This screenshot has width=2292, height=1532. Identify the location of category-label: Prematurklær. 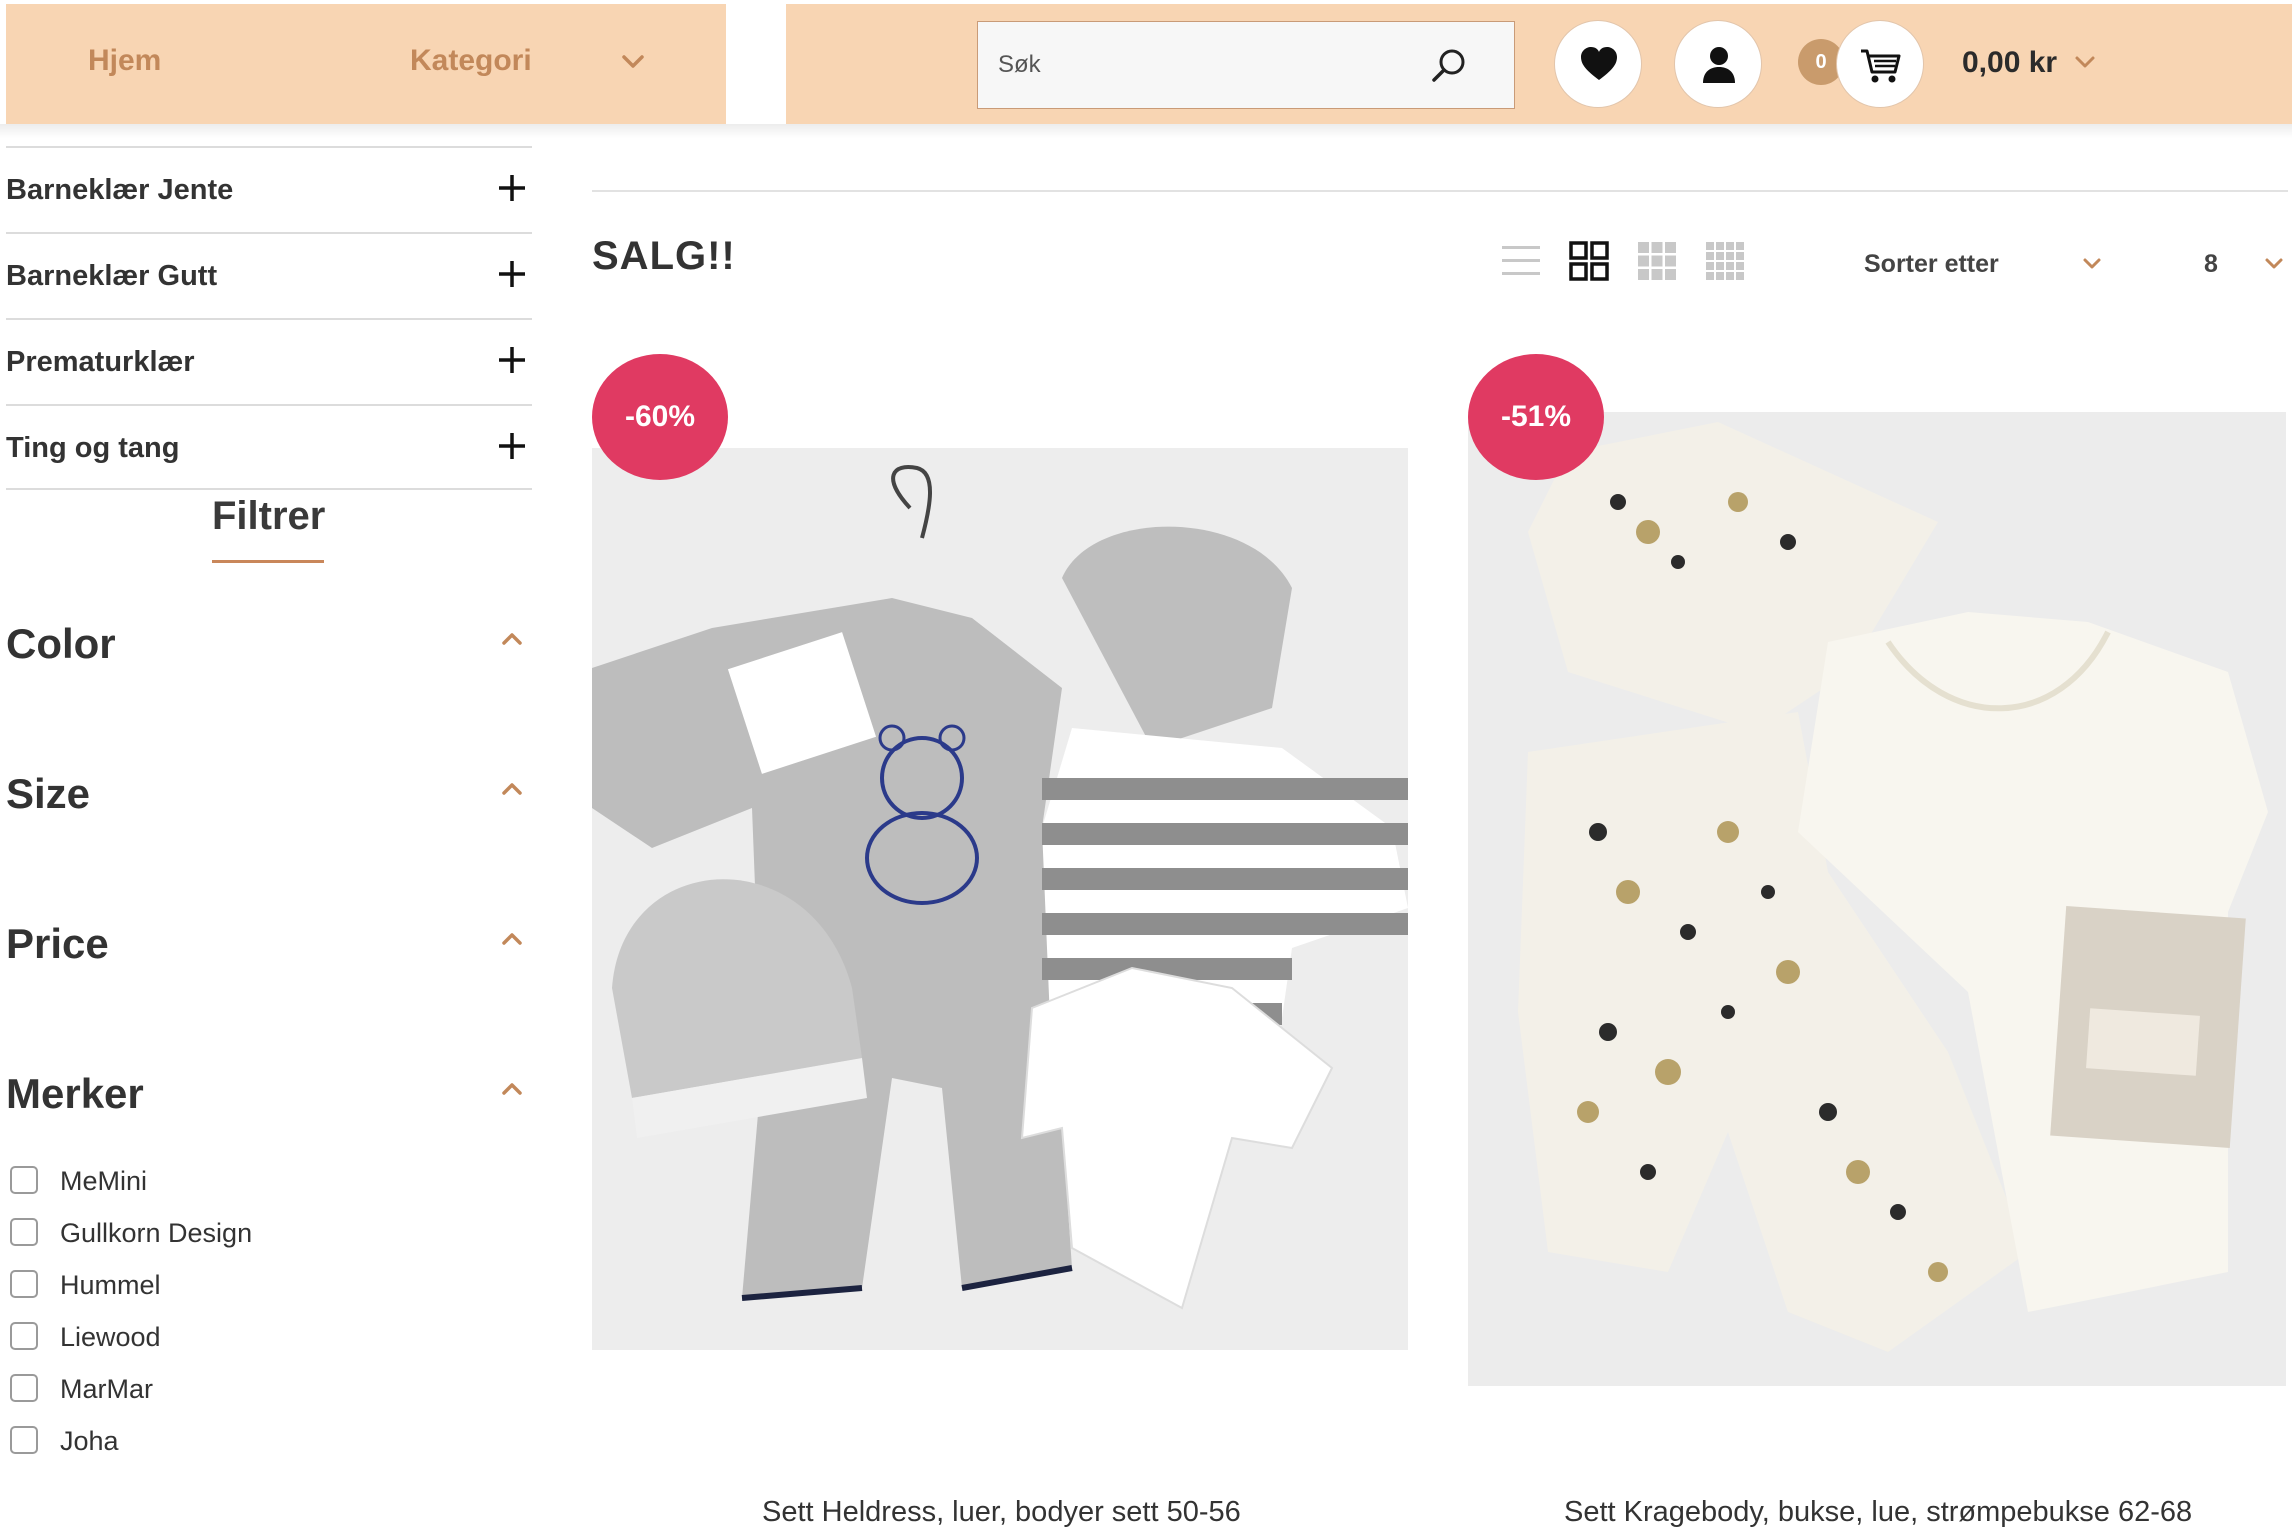
(100, 362).